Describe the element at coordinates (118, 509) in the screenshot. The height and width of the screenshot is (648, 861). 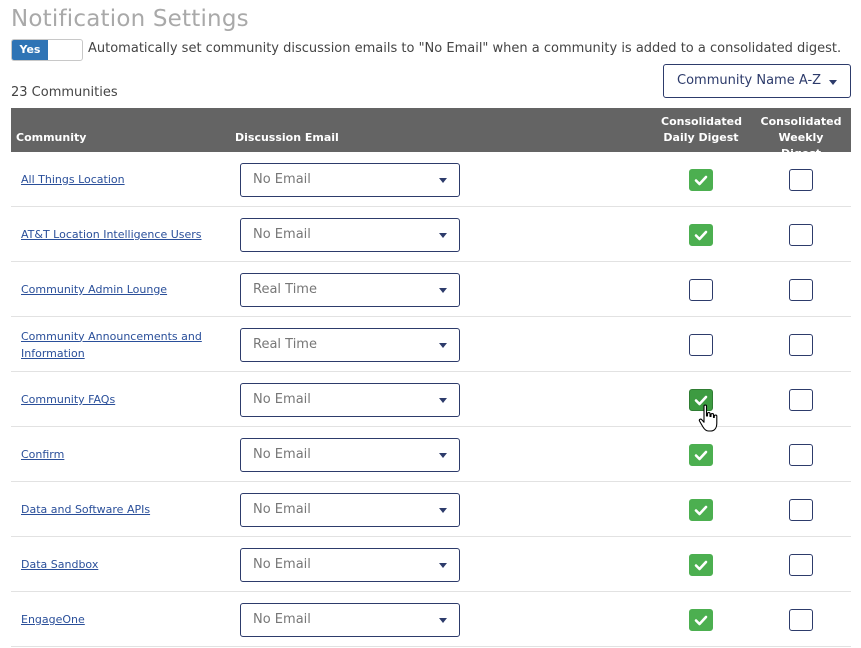
I see `community-link: Data and Software APIs` at that location.